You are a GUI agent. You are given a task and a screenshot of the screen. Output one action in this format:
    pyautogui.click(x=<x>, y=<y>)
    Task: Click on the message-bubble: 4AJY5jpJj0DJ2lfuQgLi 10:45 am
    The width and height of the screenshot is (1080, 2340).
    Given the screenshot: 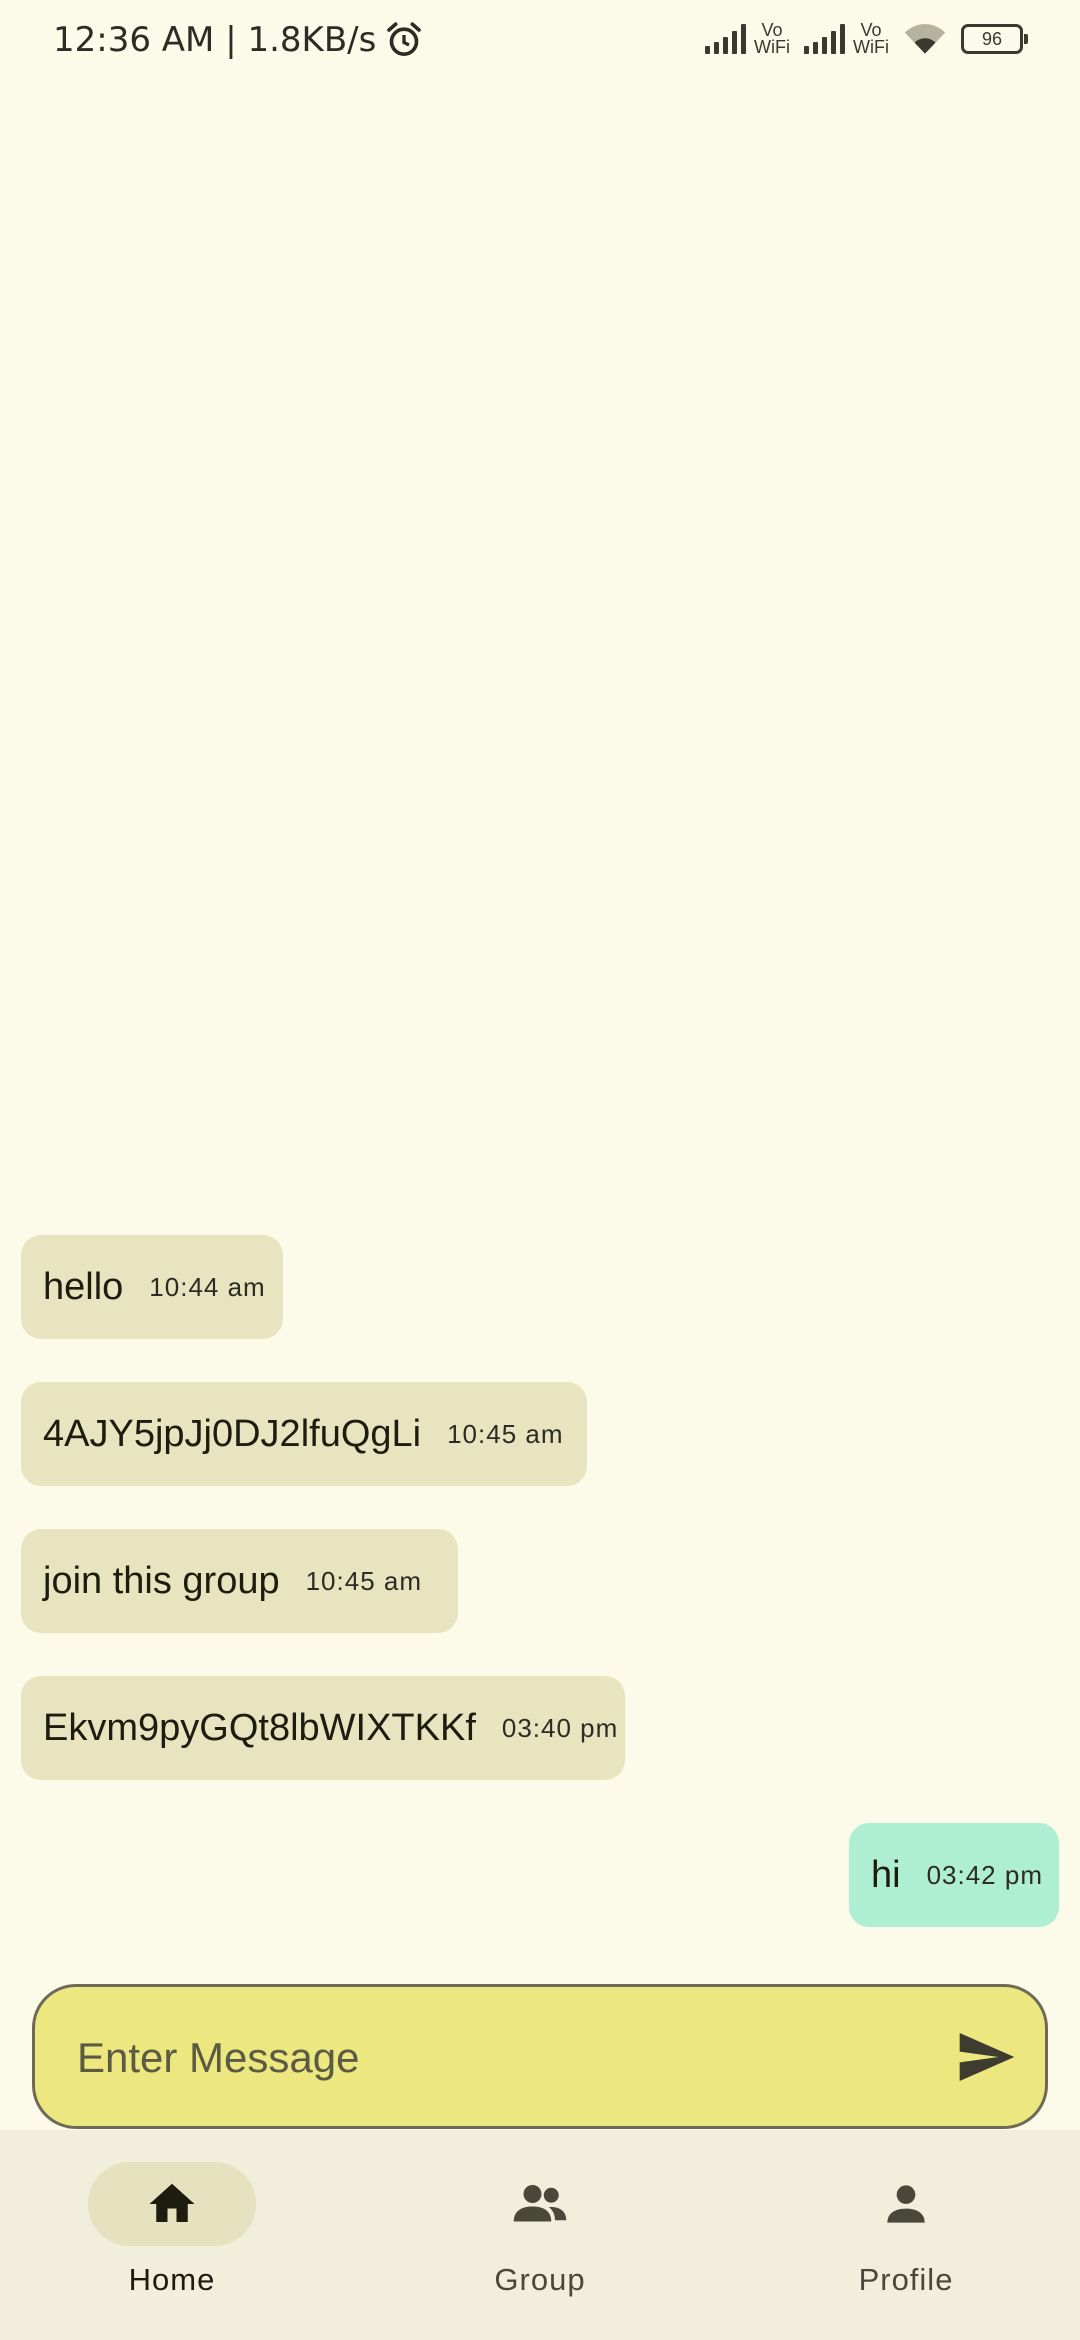 What is the action you would take?
    pyautogui.click(x=304, y=1434)
    